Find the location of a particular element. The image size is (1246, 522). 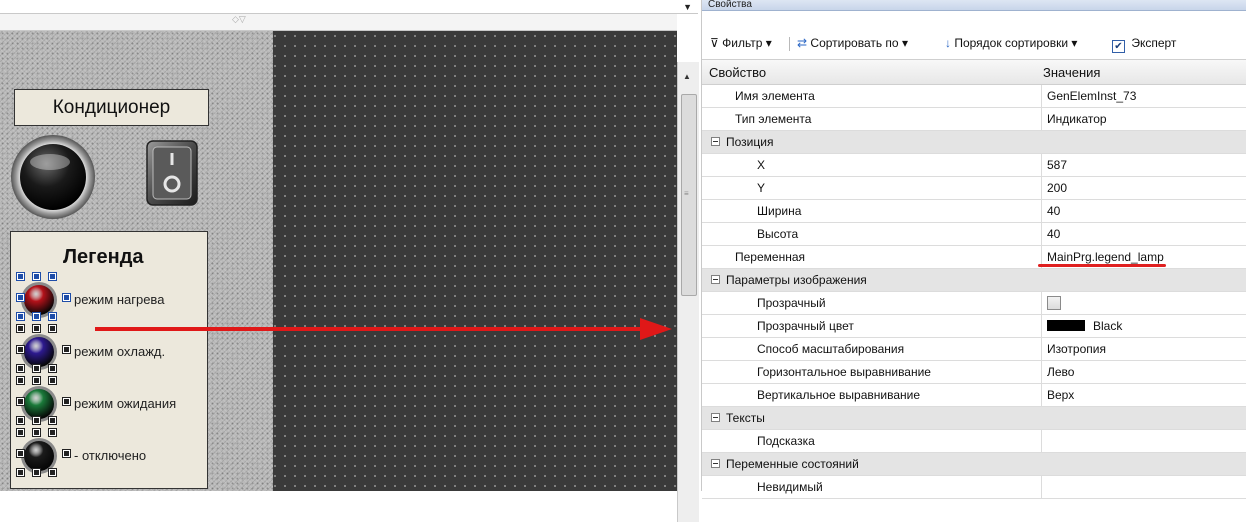

title-label-text: Кондиционер is located at coordinates (111, 107).